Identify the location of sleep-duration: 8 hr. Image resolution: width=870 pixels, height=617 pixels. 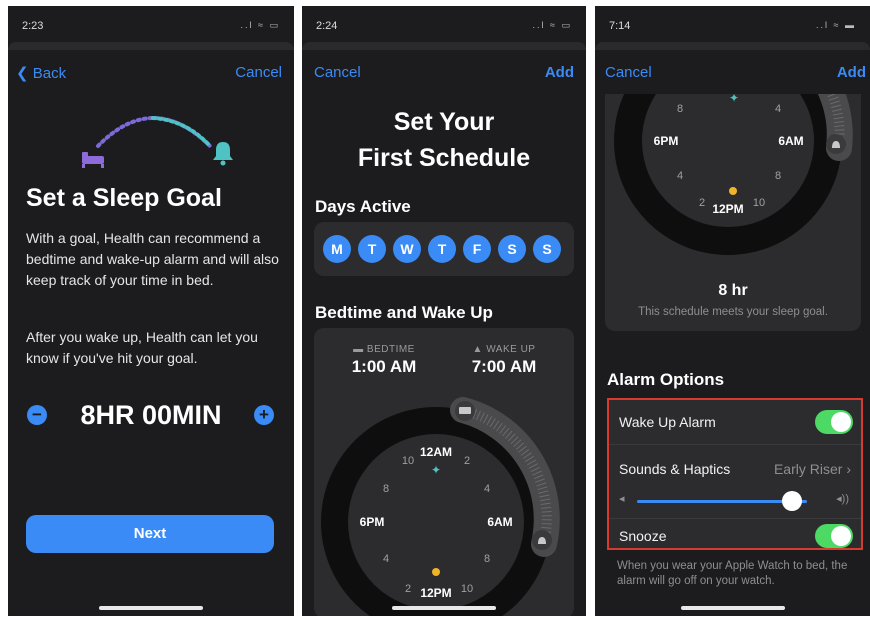
(733, 290).